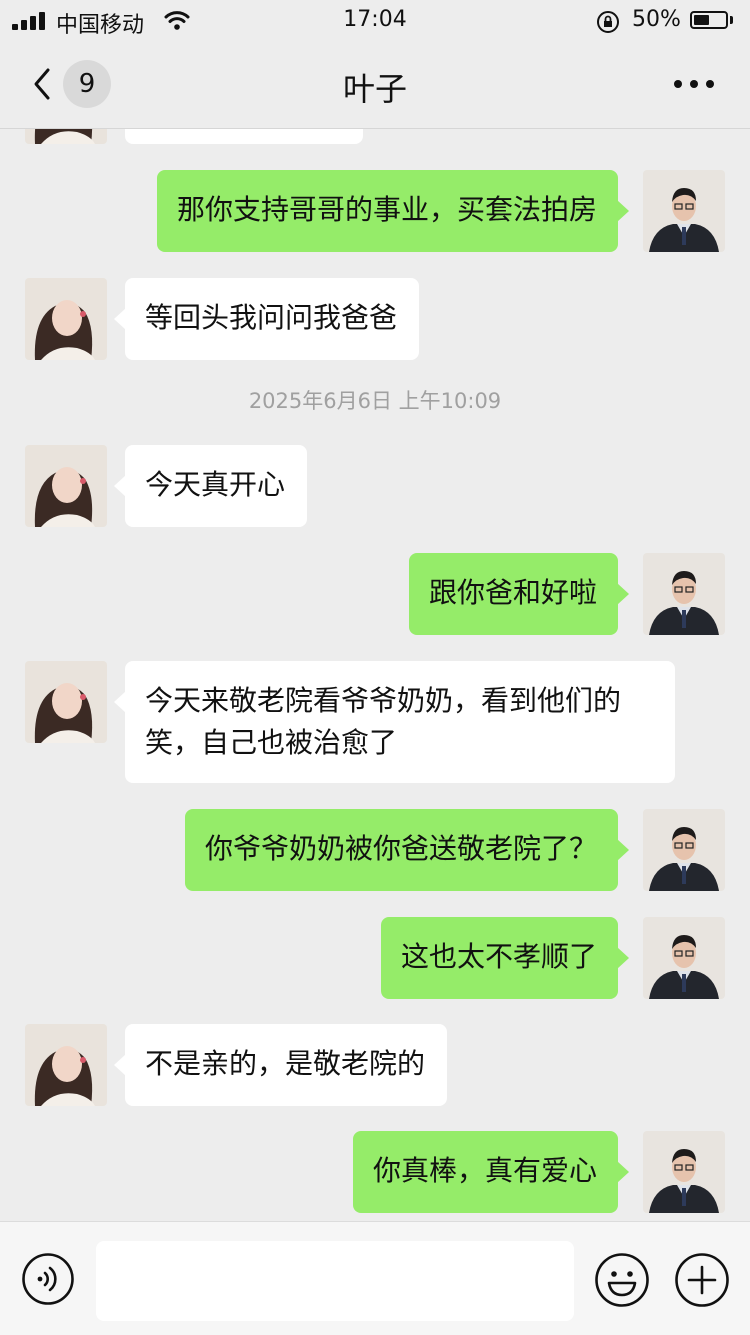 This screenshot has width=750, height=1335. I want to click on message-bubble: 这也太不孝顺了, so click(505, 958).